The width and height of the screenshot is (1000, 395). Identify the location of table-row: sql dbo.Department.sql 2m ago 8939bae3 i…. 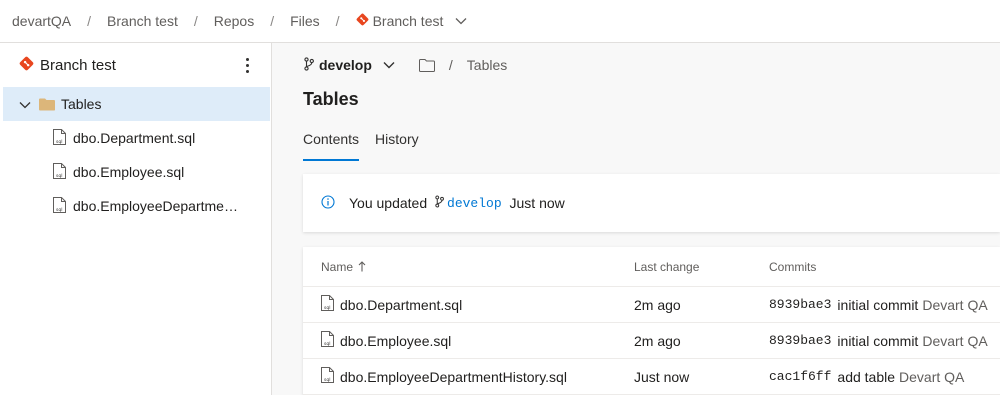
(651, 305).